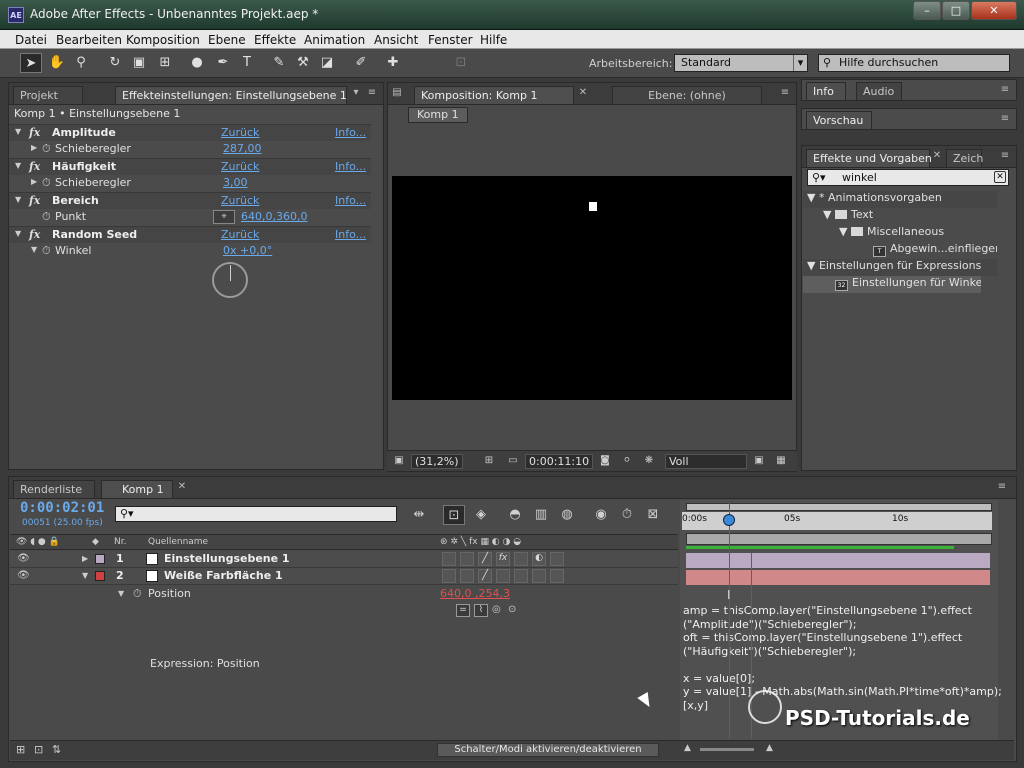  I want to click on close-button: ✕, so click(994, 10).